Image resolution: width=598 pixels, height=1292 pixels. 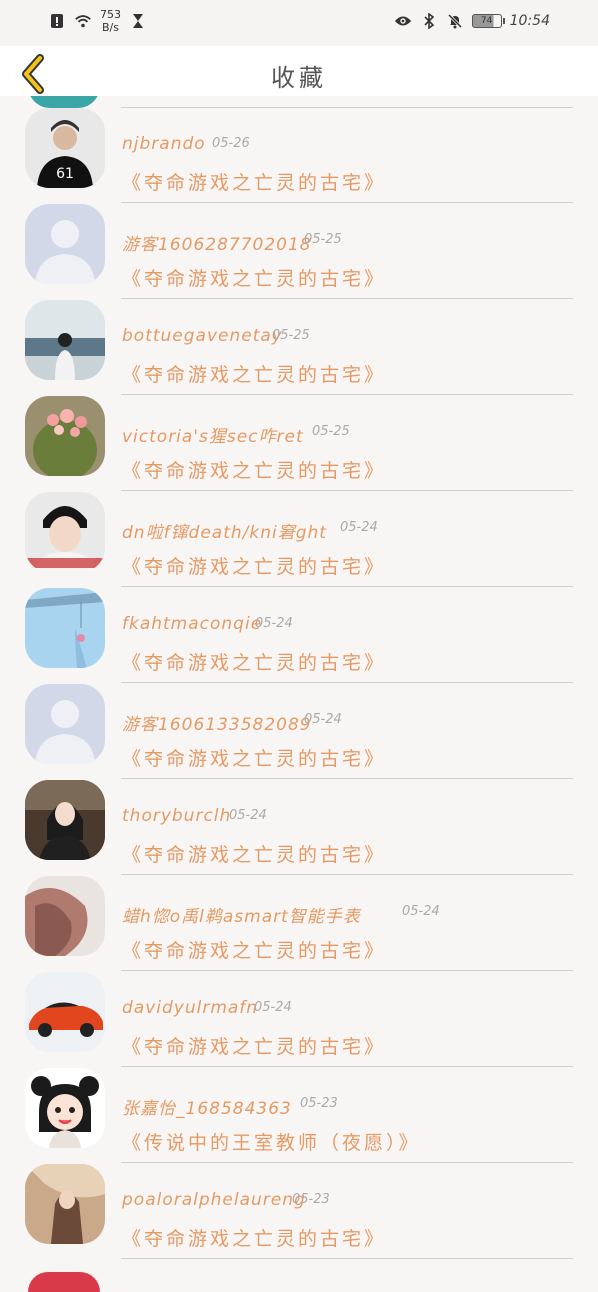 What do you see at coordinates (231, 143) in the screenshot?
I see `date: 05-26` at bounding box center [231, 143].